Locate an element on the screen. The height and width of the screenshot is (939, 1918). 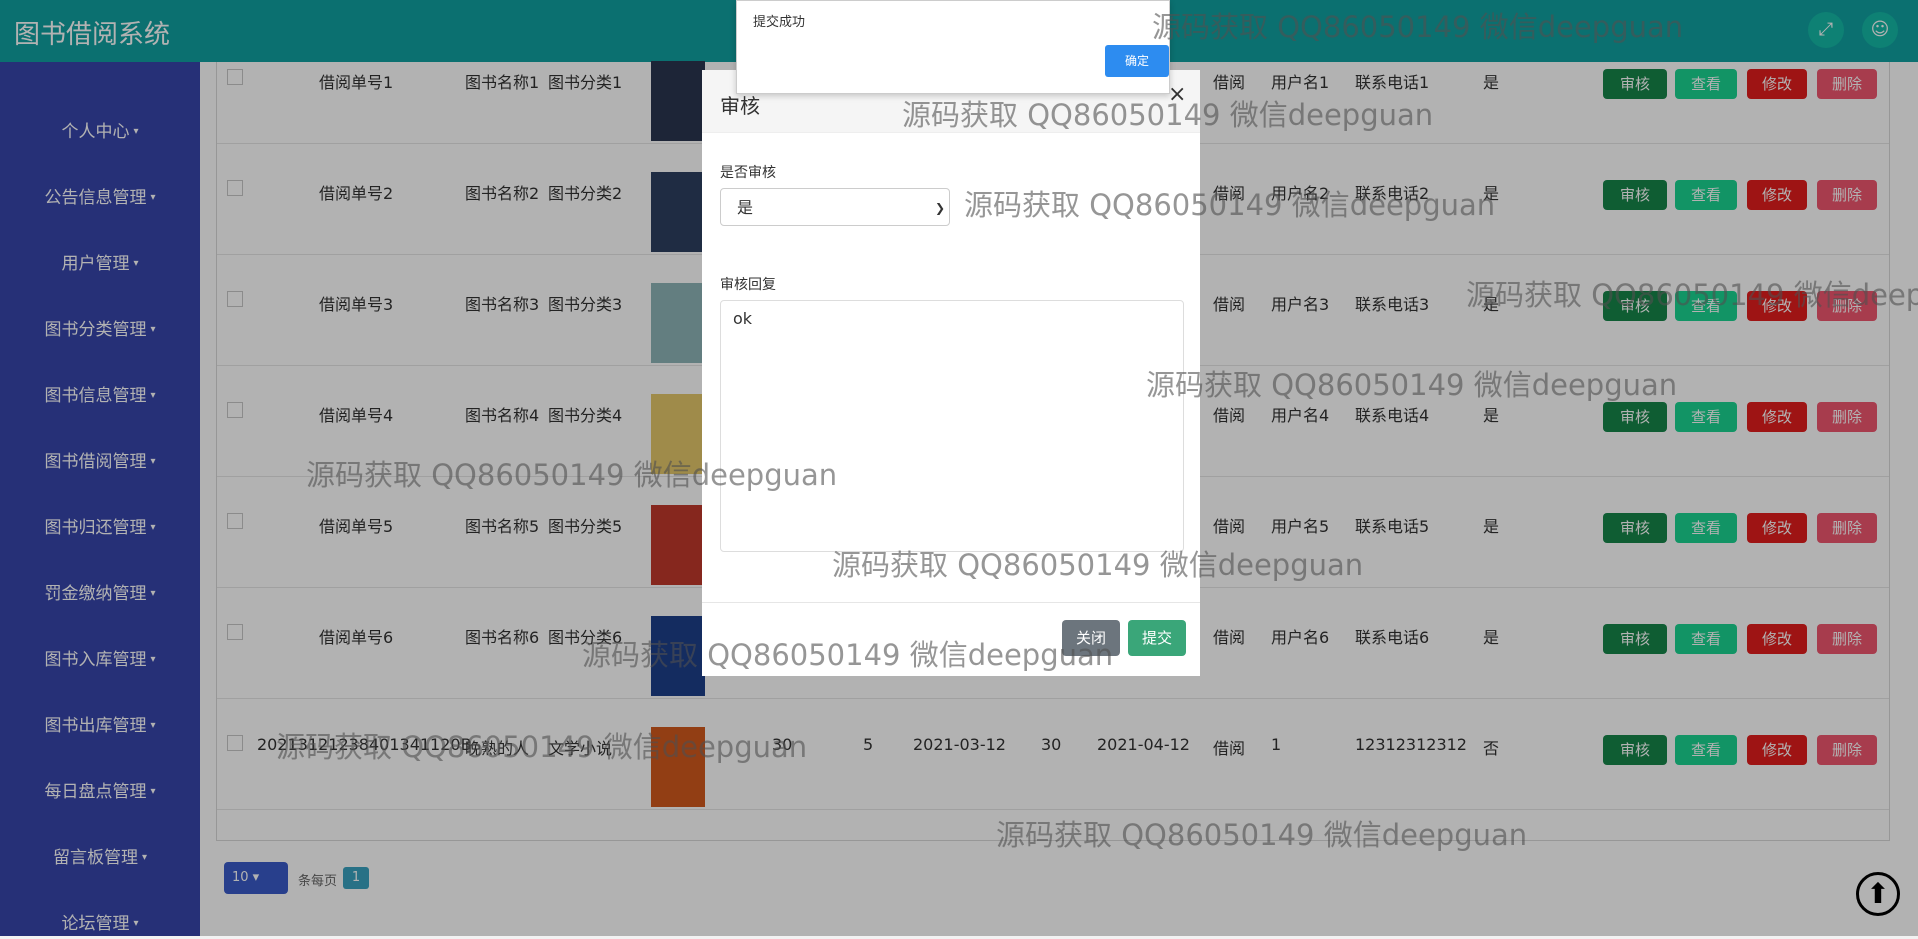
submit-button: 提交 is located at coordinates (1157, 638).